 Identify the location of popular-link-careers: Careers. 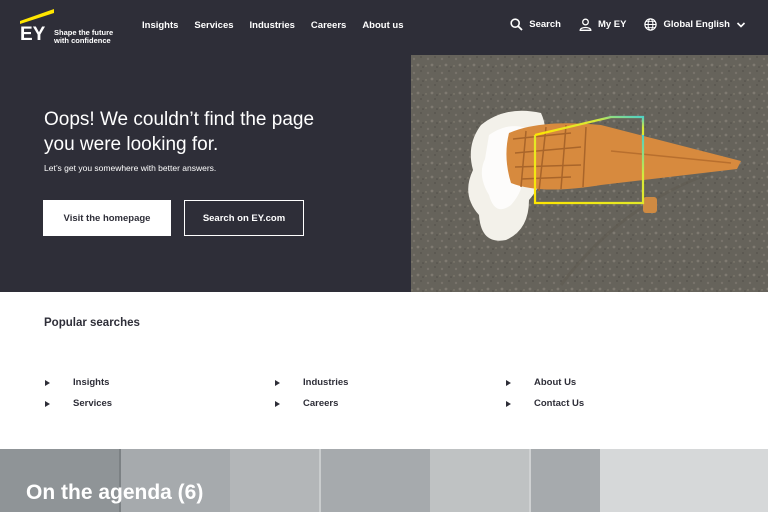
(306, 403).